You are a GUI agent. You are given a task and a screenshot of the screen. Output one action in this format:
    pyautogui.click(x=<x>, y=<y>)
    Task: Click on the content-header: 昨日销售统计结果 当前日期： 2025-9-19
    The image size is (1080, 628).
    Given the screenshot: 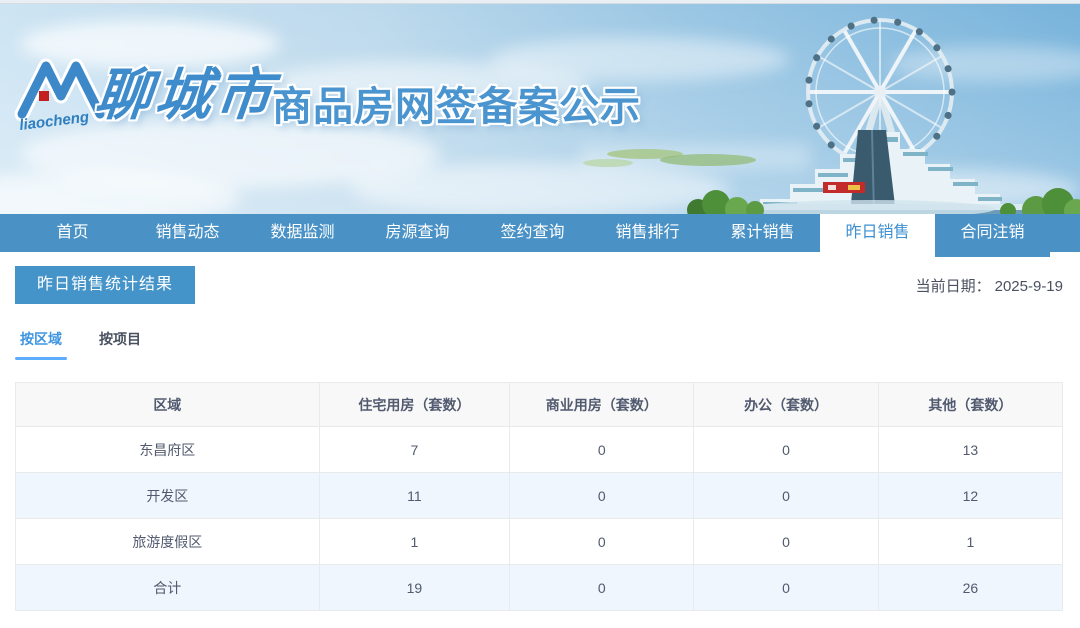 What is the action you would take?
    pyautogui.click(x=539, y=285)
    